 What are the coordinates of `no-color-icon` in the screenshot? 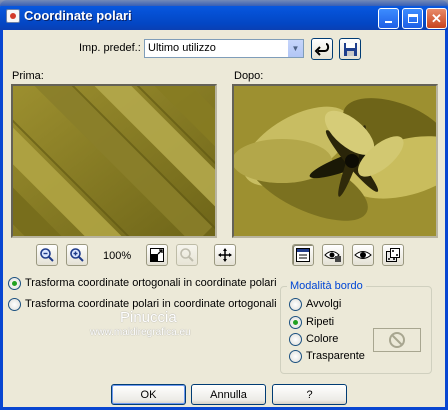 It's located at (397, 340).